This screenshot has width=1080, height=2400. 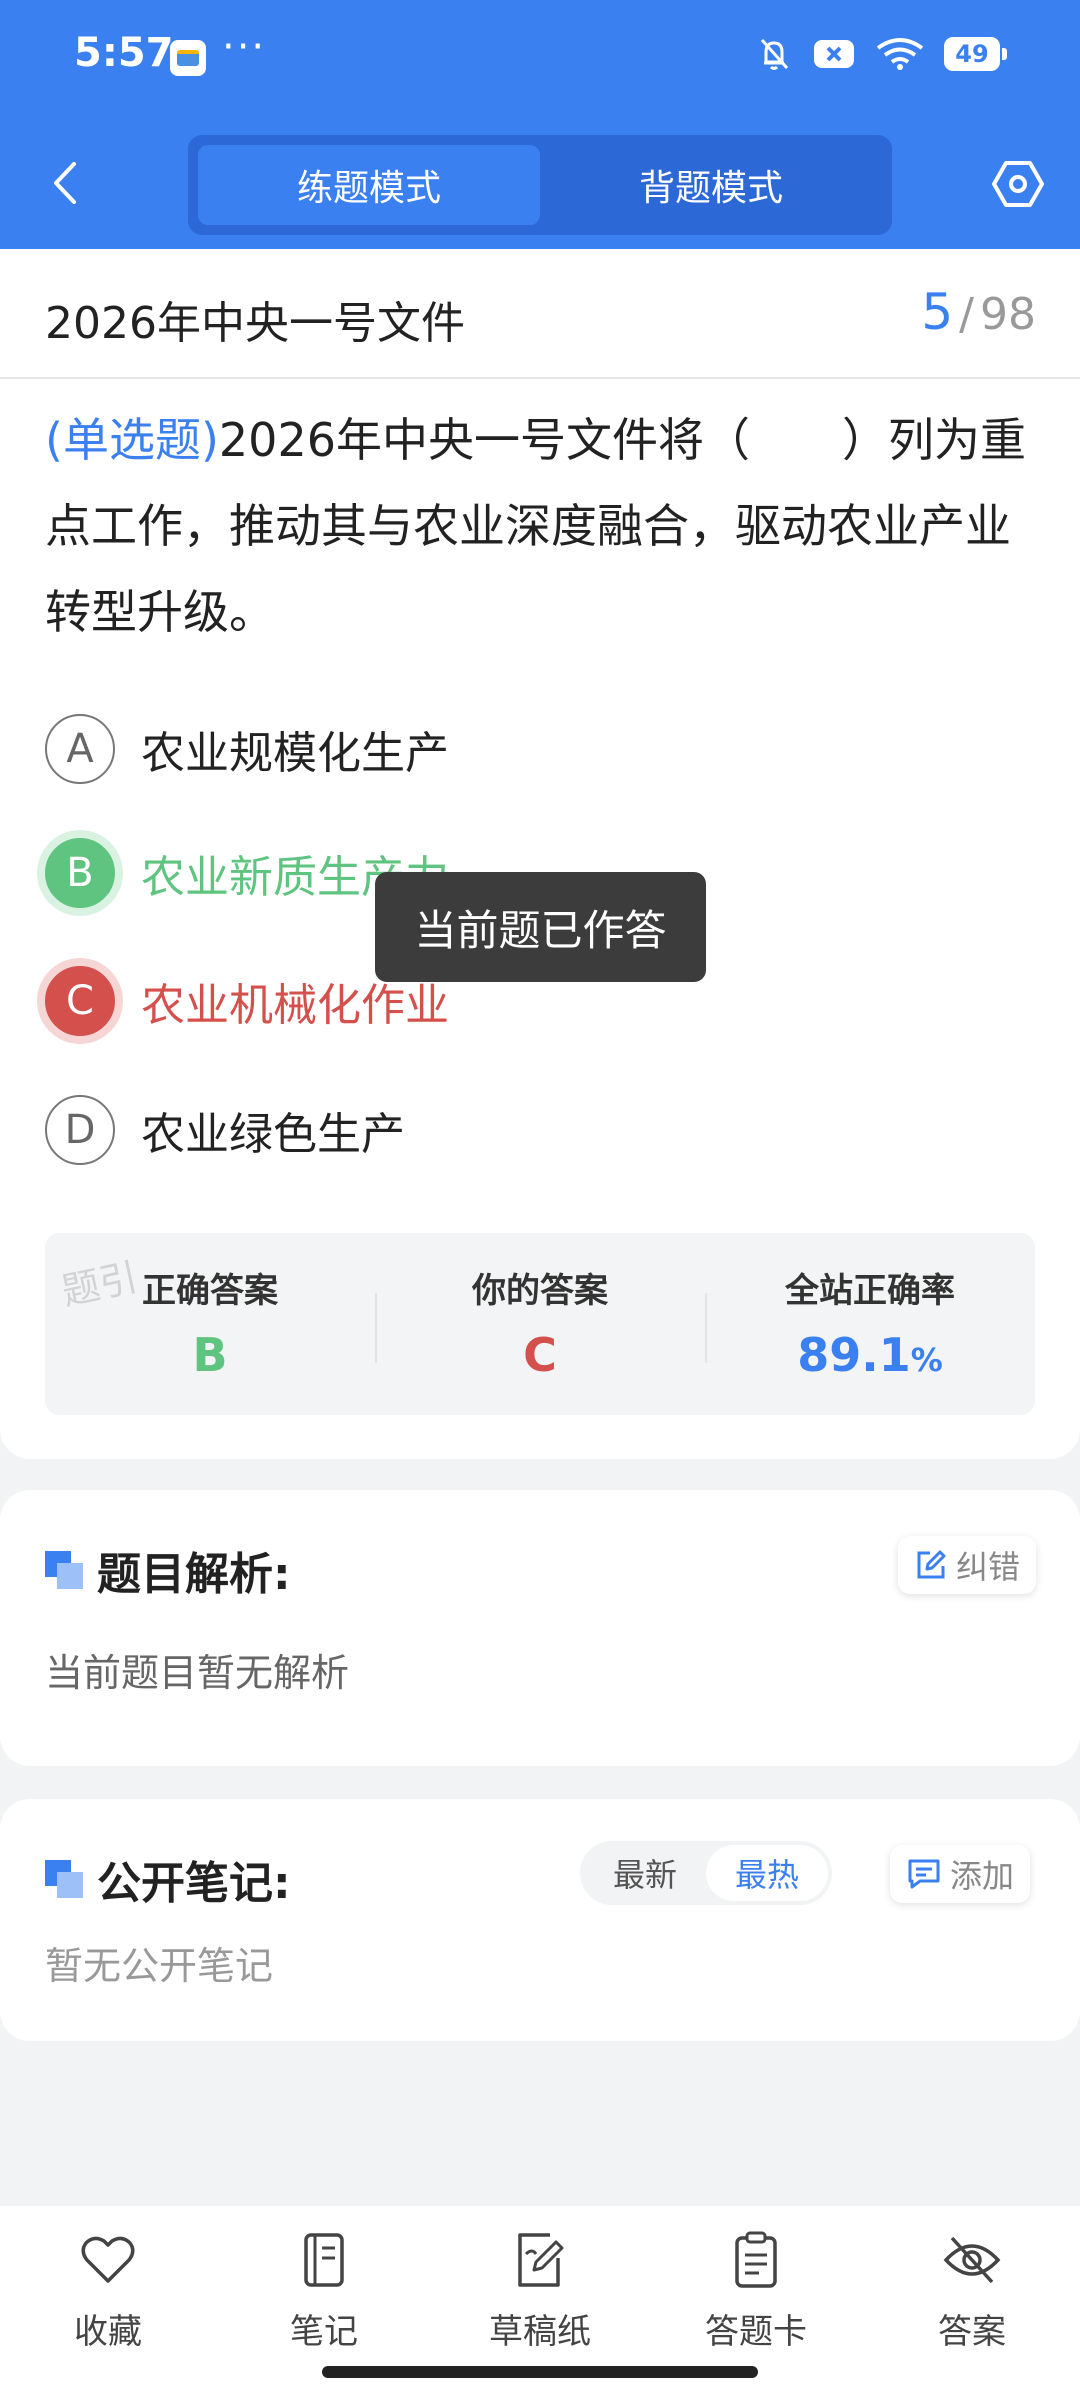 What do you see at coordinates (540, 124) in the screenshot?
I see `app-header: 5:57 ··· 49 练题模式 背题模式` at bounding box center [540, 124].